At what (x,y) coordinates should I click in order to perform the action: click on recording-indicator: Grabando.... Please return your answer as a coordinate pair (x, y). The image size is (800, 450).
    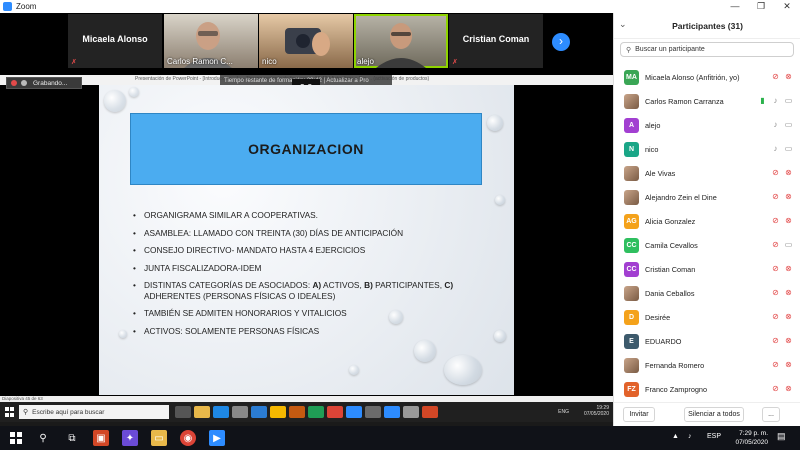
    Looking at the image, I should click on (44, 83).